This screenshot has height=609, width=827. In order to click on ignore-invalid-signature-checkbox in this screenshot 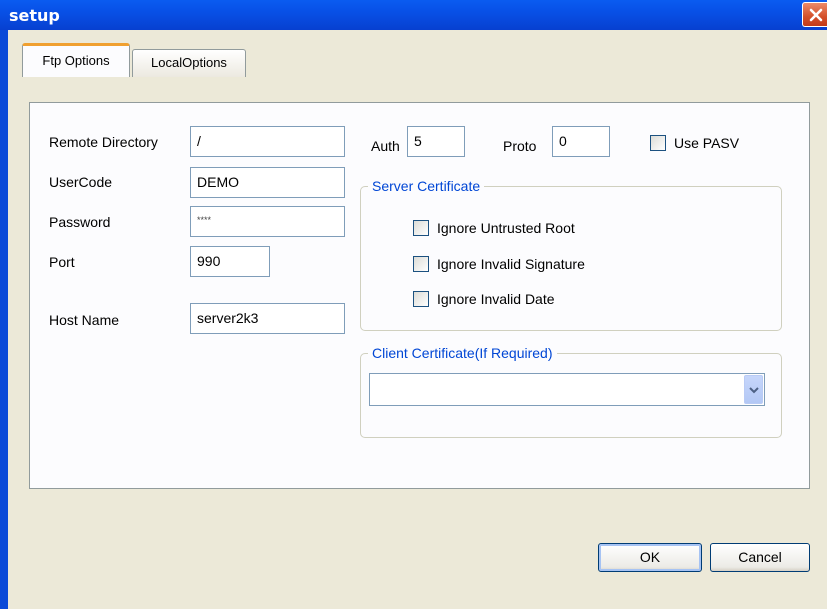, I will do `click(421, 264)`.